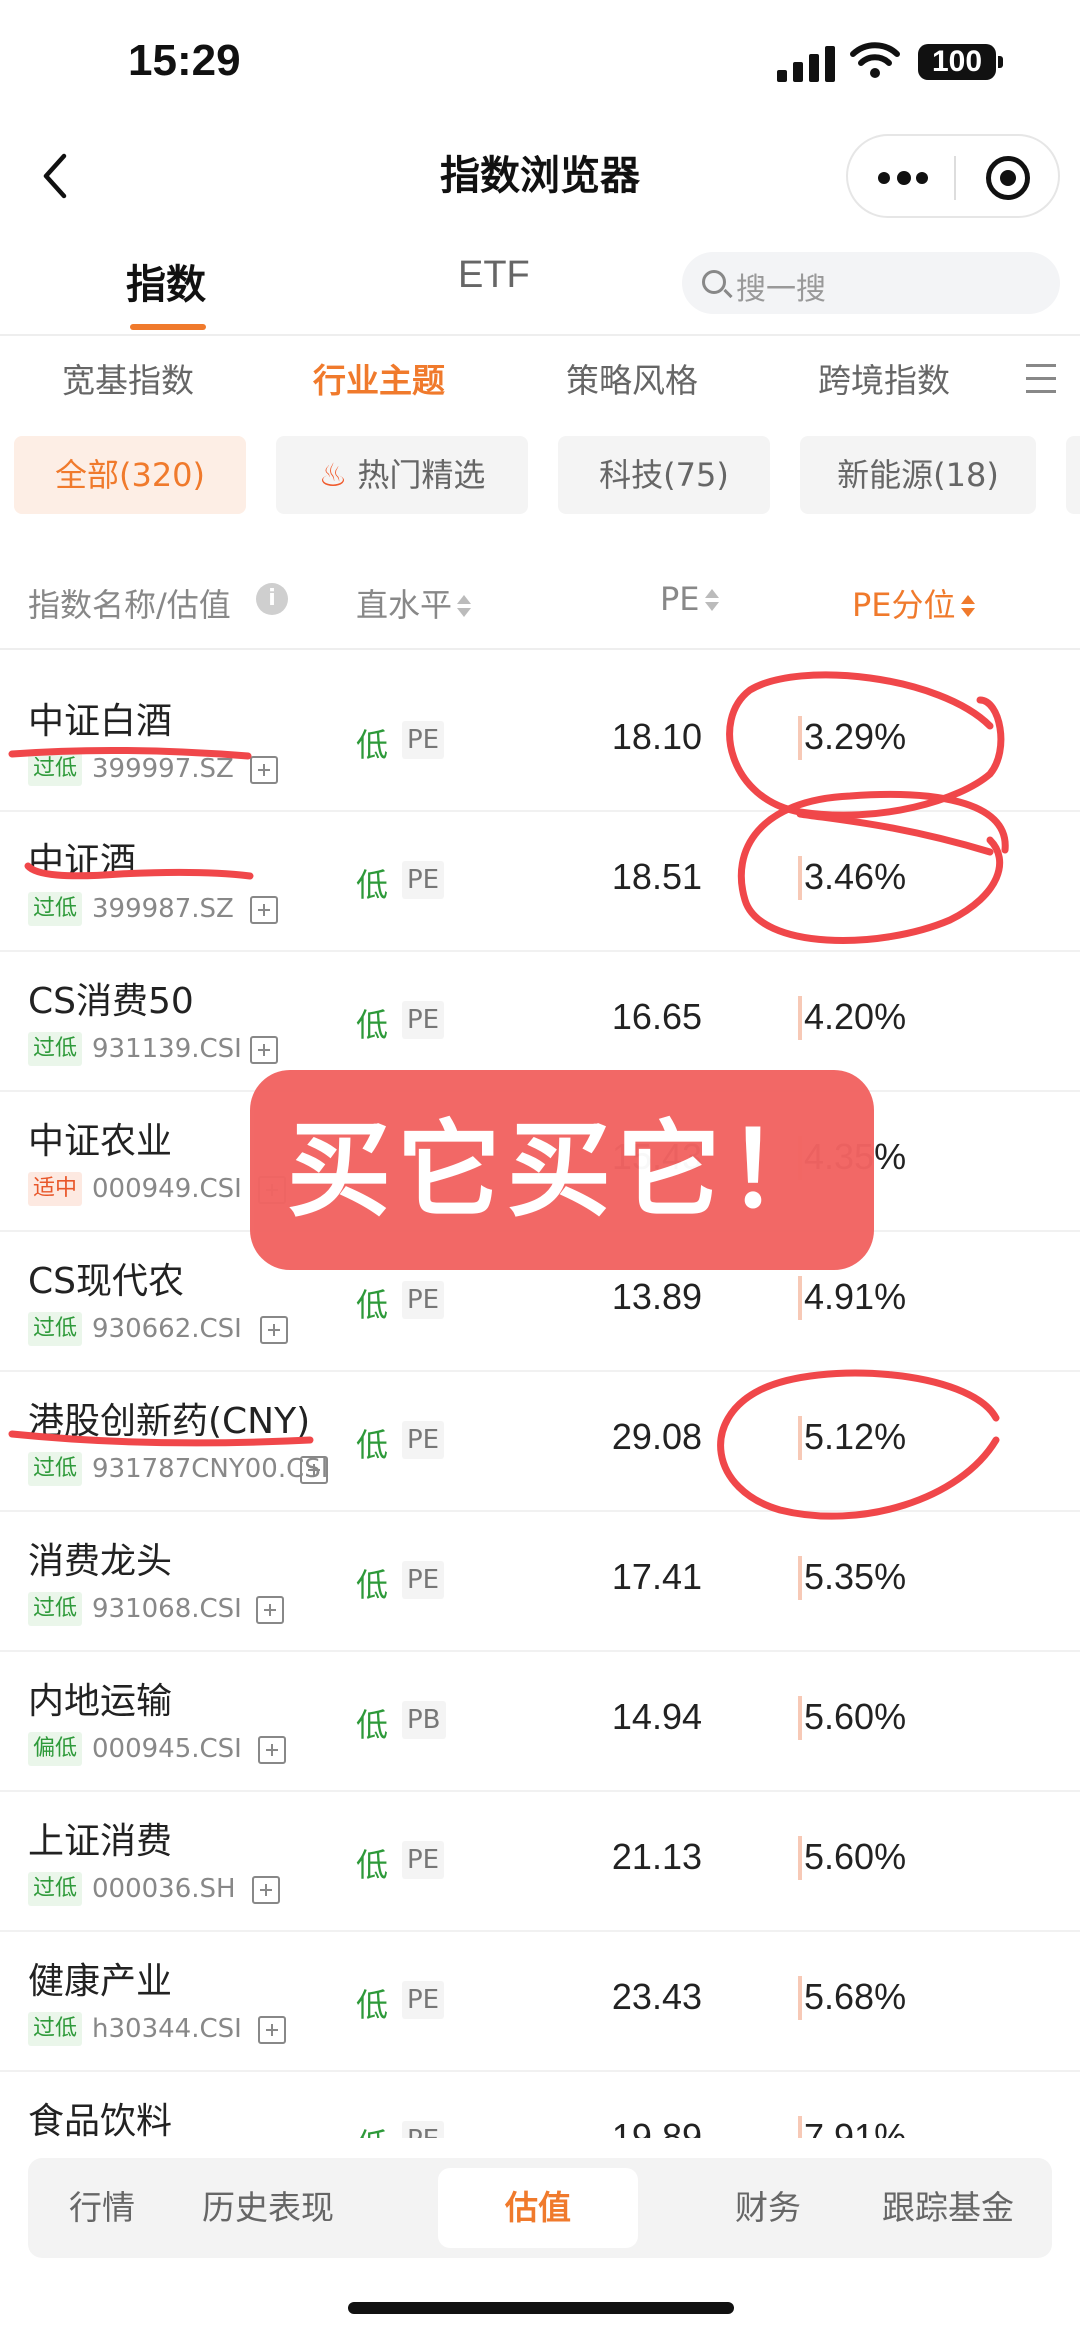 This screenshot has width=1080, height=2337. What do you see at coordinates (540, 1862) in the screenshot?
I see `list-item: 上证消费 过低 000036.SH 低 PE 21.13 5.60%` at bounding box center [540, 1862].